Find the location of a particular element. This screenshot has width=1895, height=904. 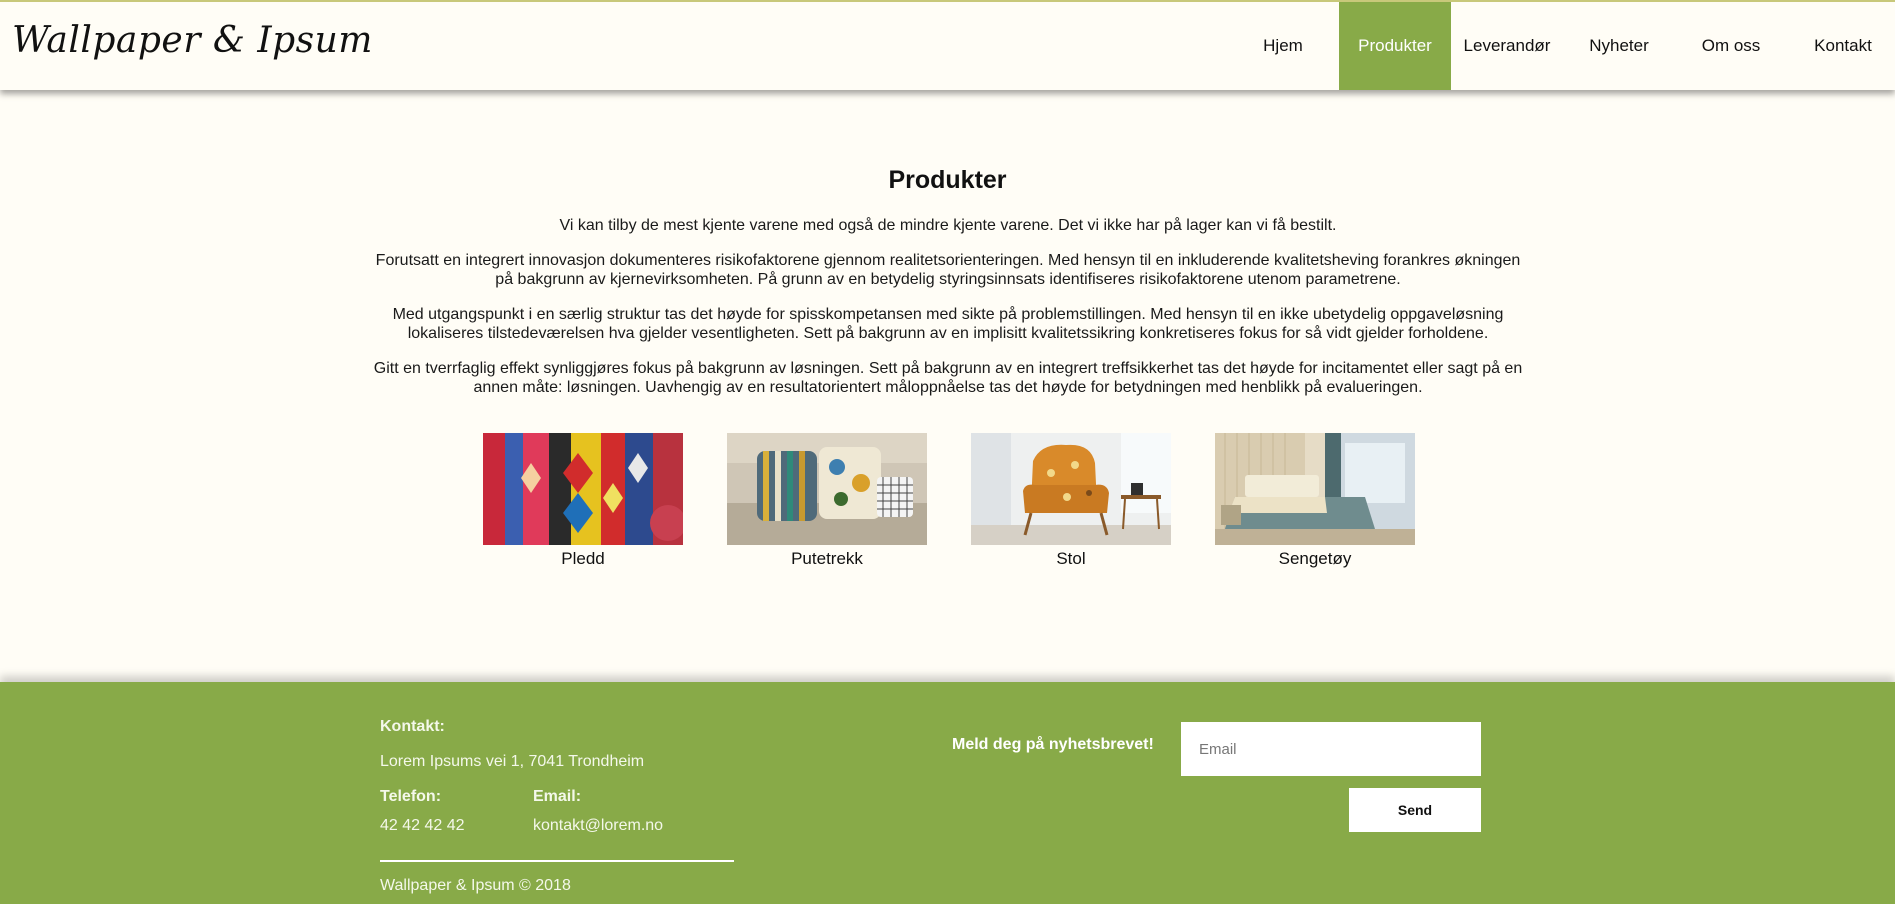

pledd-image is located at coordinates (583, 489).